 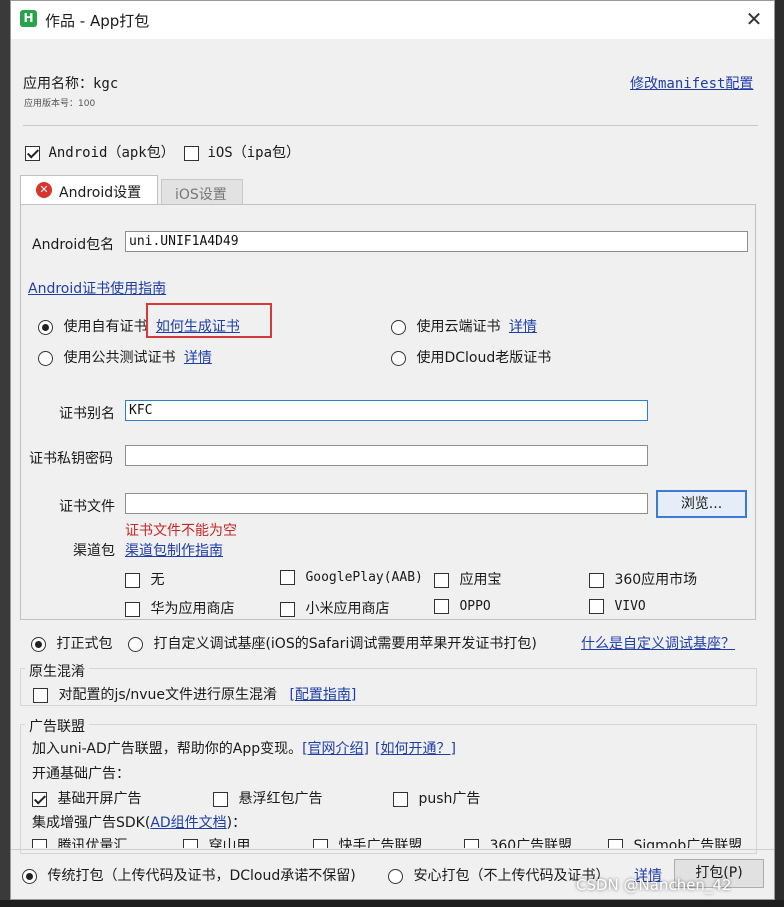 What do you see at coordinates (351, 577) in the screenshot?
I see `channel-googleplay: GooglePlay(AAB)` at bounding box center [351, 577].